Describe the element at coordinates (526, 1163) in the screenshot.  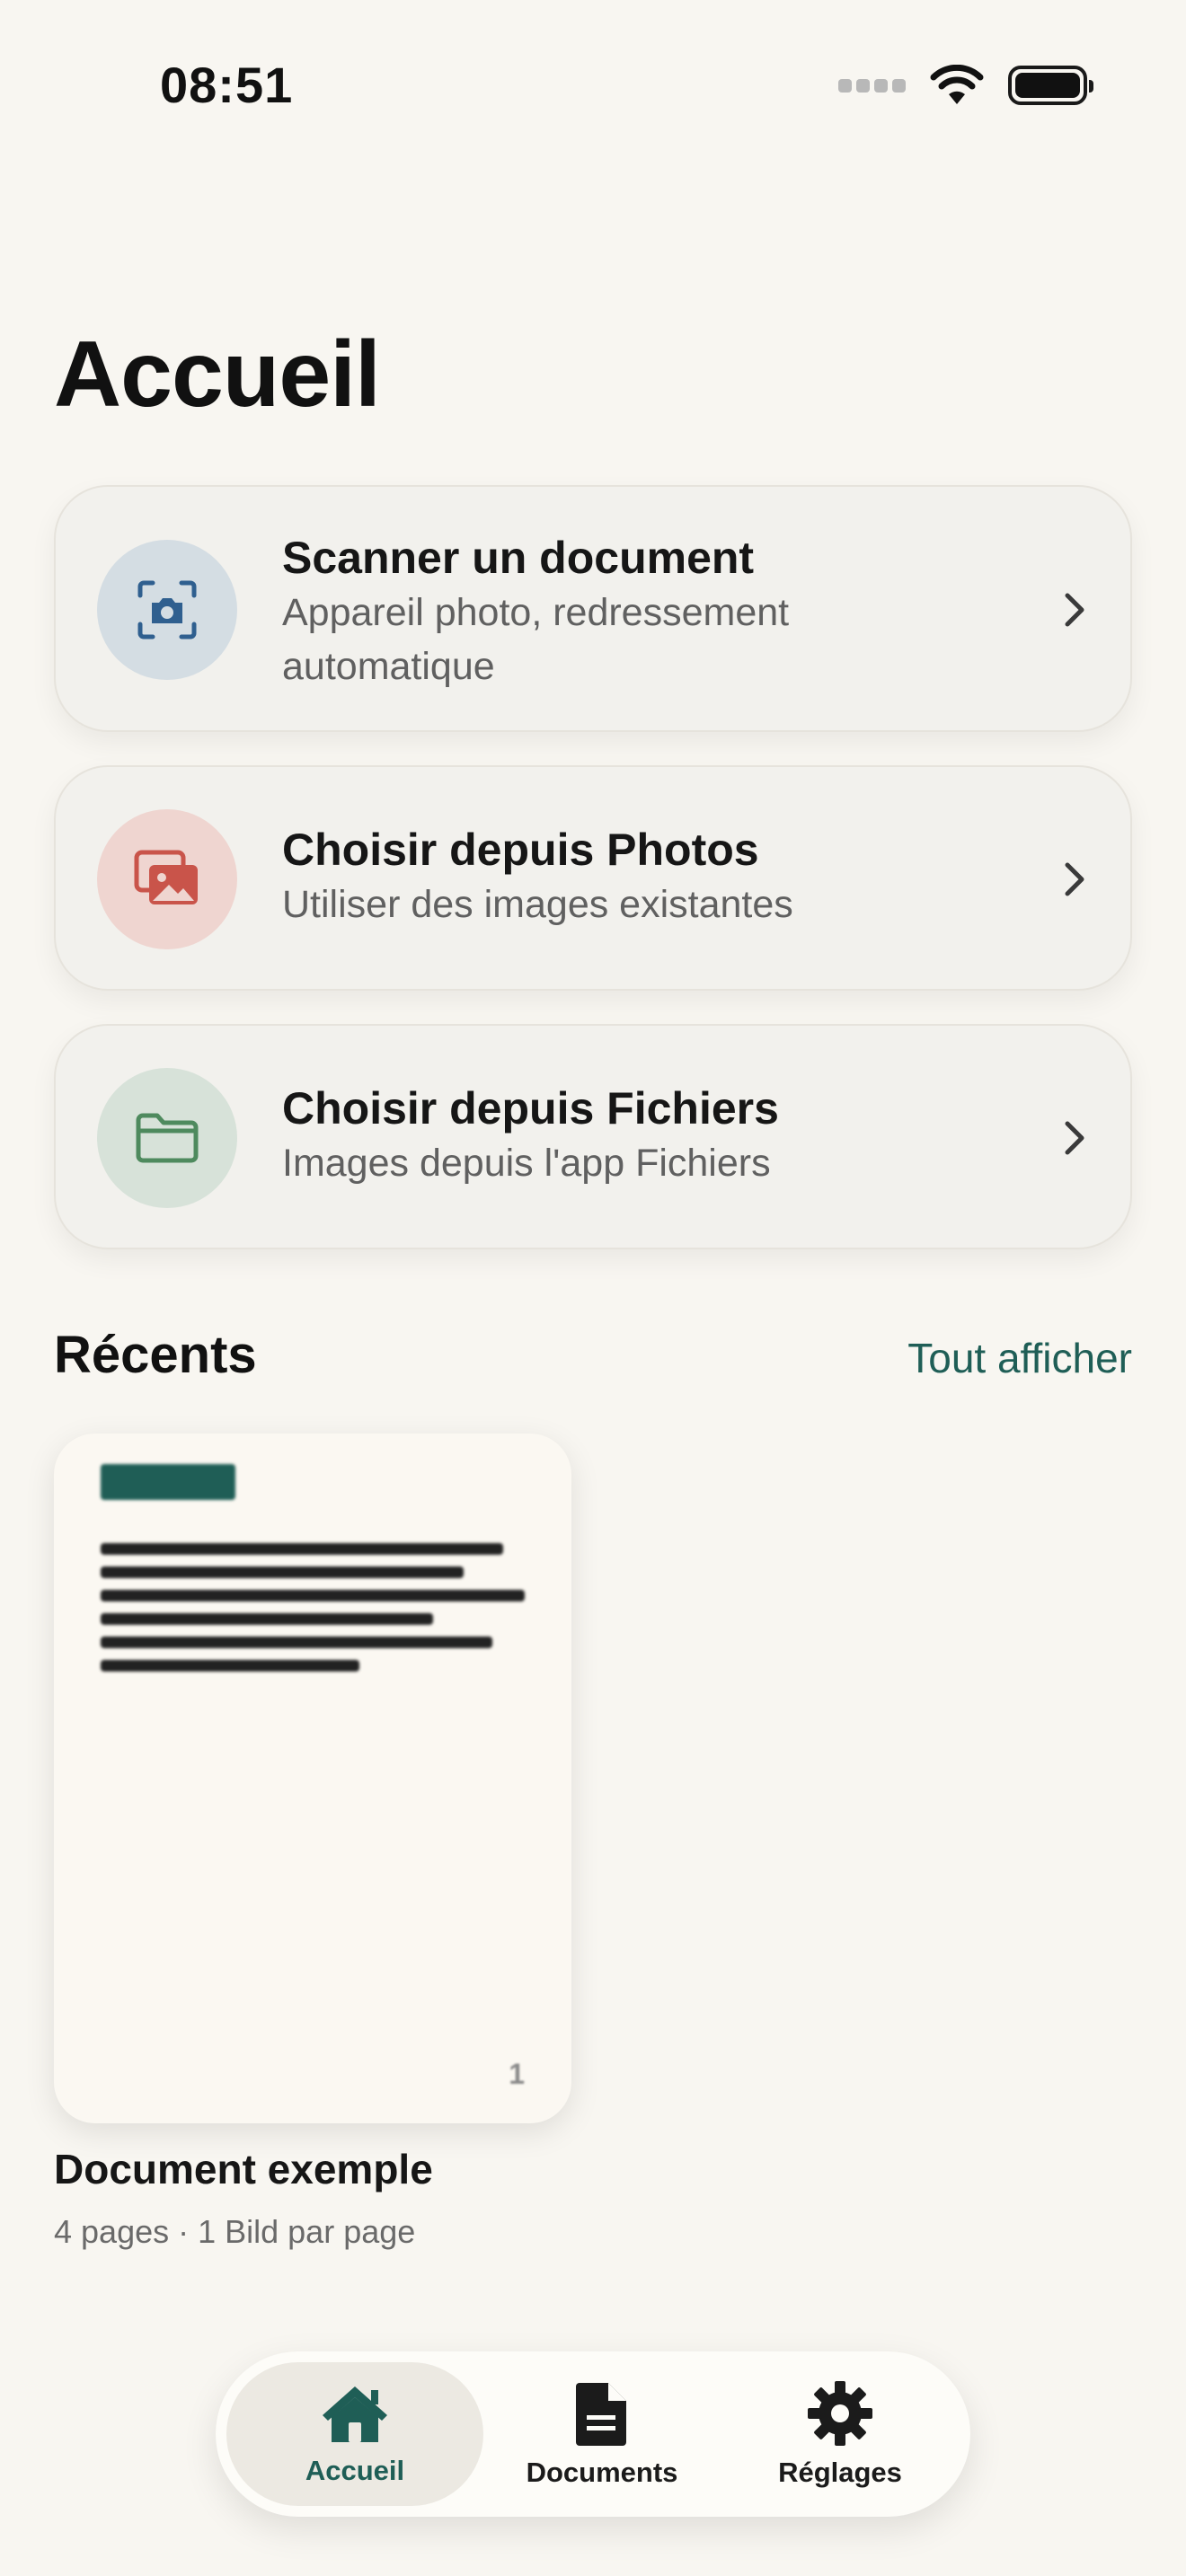
I see `files-card-subtitle: Images depuis l'app Fichiers` at that location.